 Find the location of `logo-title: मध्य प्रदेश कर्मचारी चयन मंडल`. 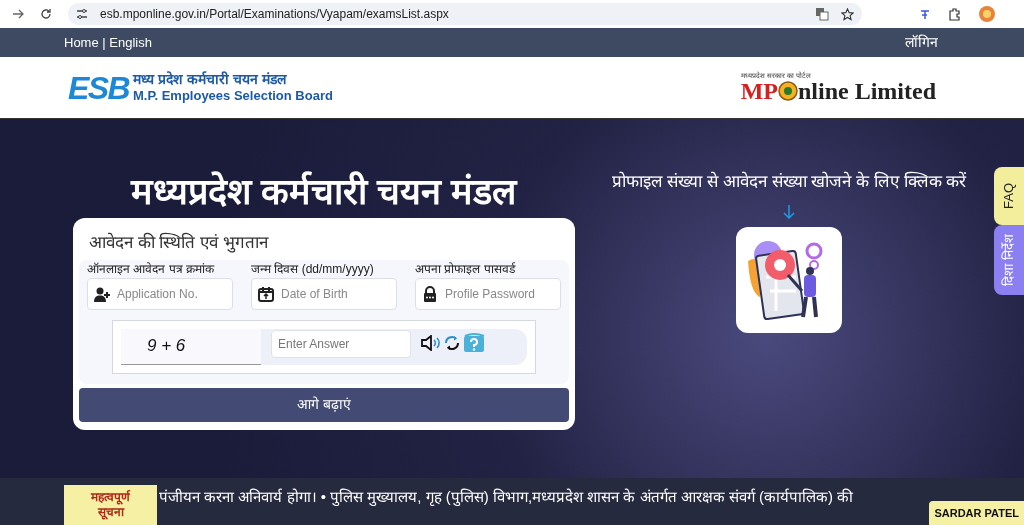

logo-title: मध्य प्रदेश कर्मचारी चयन मंडल is located at coordinates (210, 79).